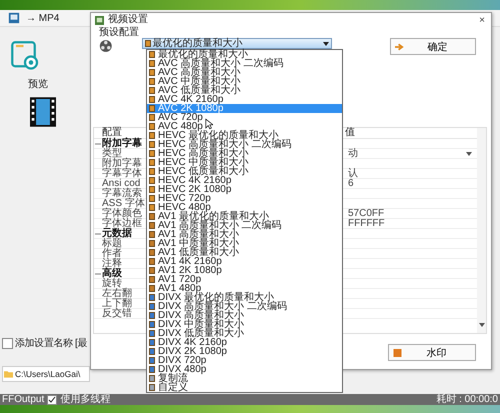  Describe the element at coordinates (244, 261) in the screenshot. I see `dropdown-option: AV1 4K 2160p` at that location.